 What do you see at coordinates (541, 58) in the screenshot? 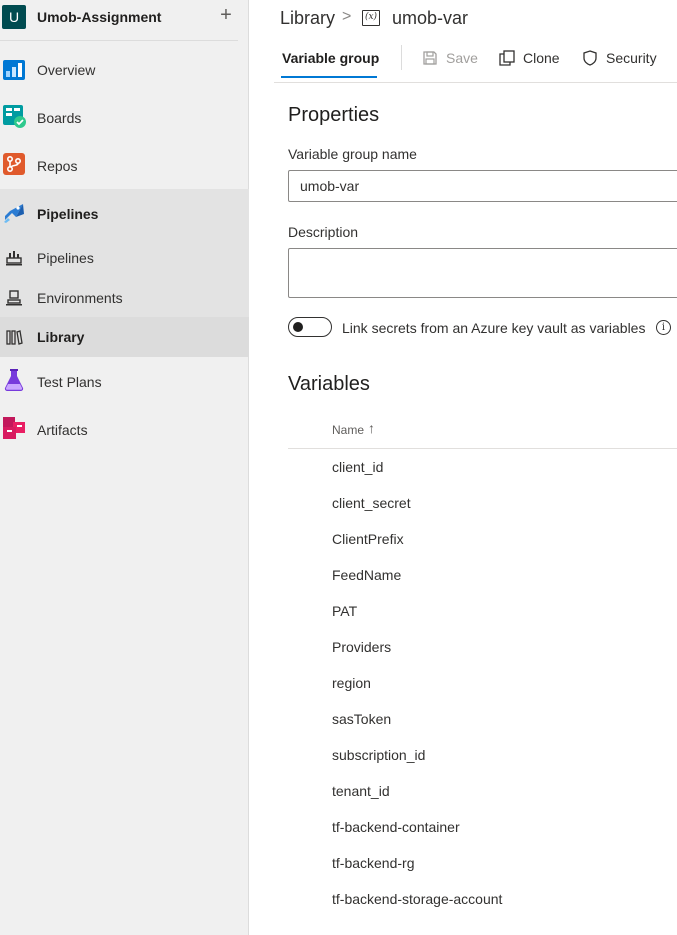
I see `clone-button: Clone` at bounding box center [541, 58].